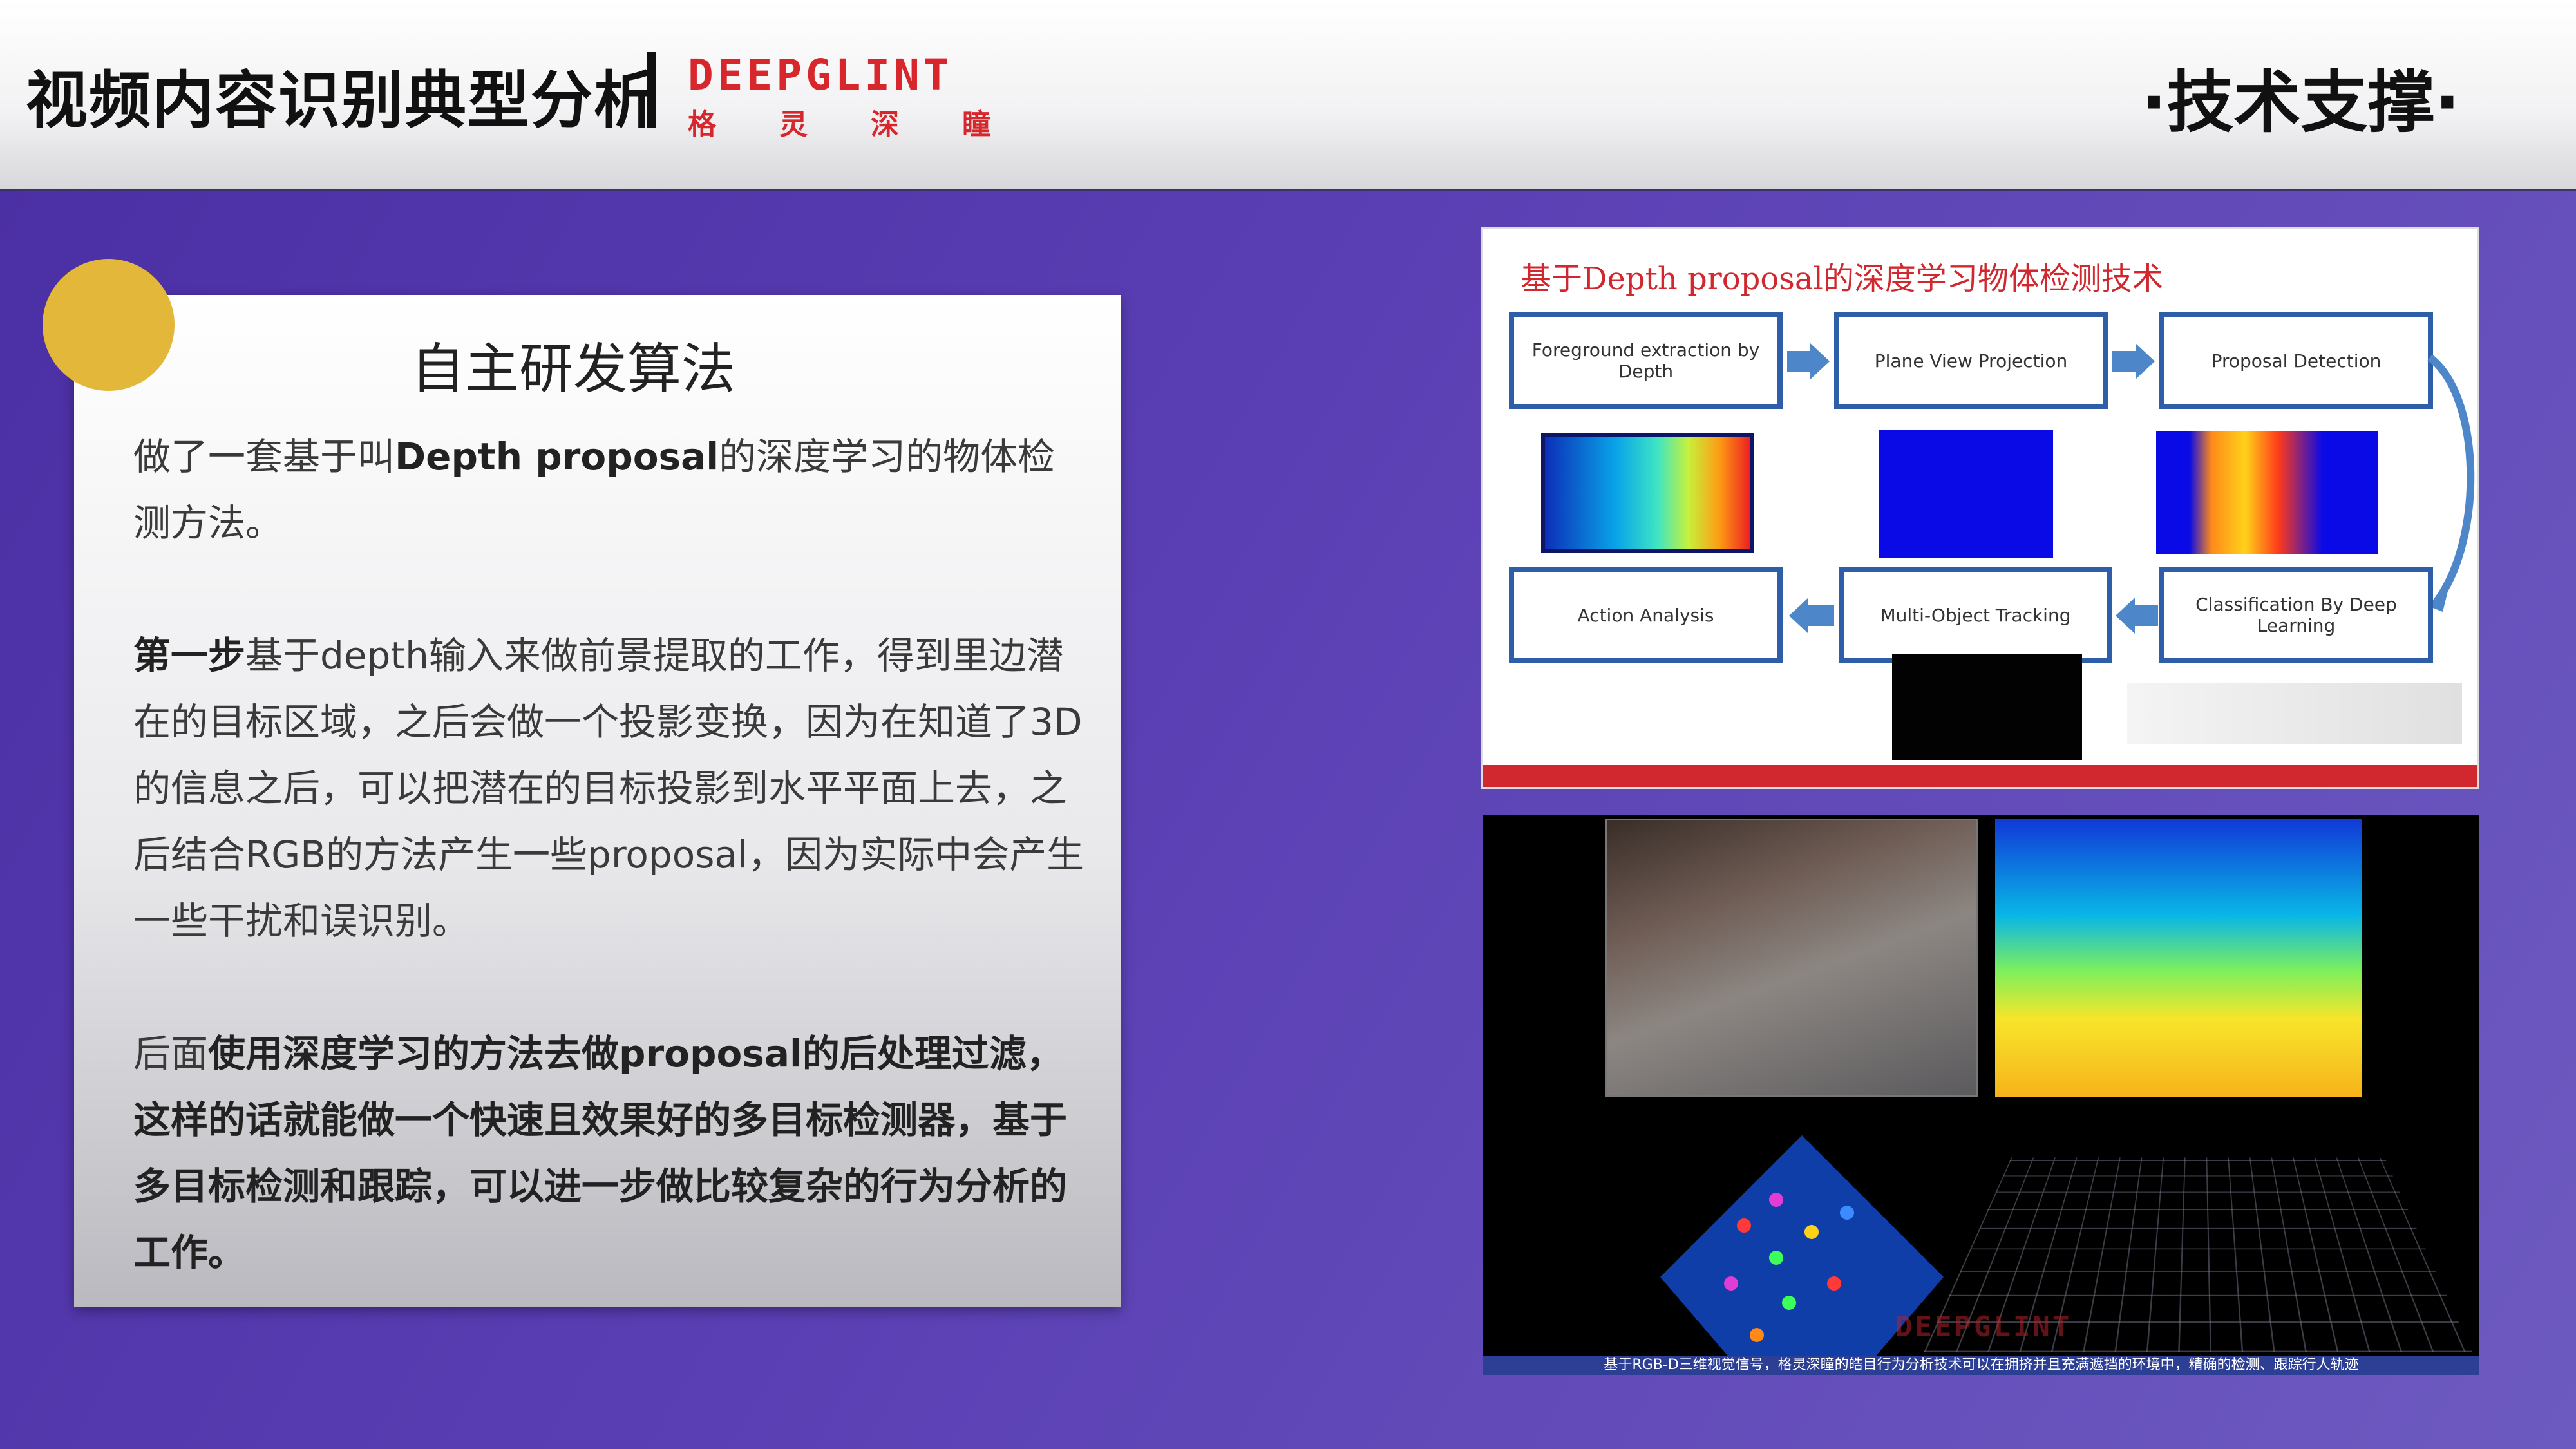 The image size is (2576, 1449). What do you see at coordinates (2178, 958) in the screenshot?
I see `depth-camera-view` at bounding box center [2178, 958].